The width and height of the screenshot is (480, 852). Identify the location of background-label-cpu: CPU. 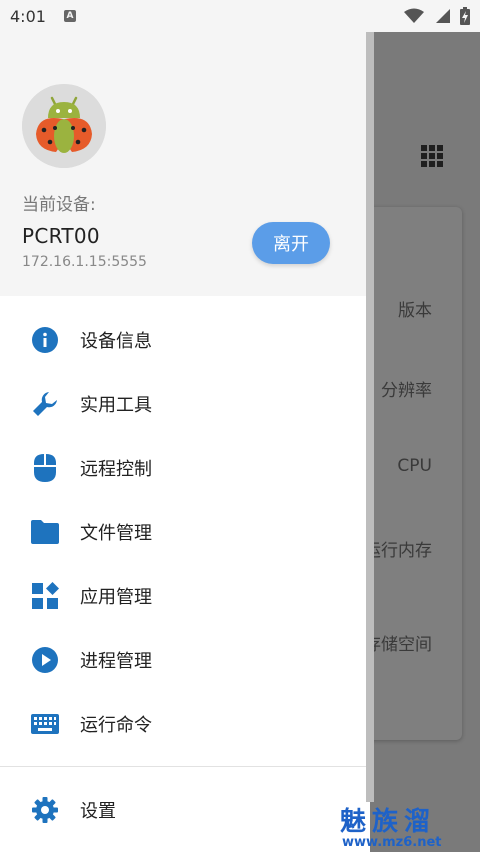
(414, 466).